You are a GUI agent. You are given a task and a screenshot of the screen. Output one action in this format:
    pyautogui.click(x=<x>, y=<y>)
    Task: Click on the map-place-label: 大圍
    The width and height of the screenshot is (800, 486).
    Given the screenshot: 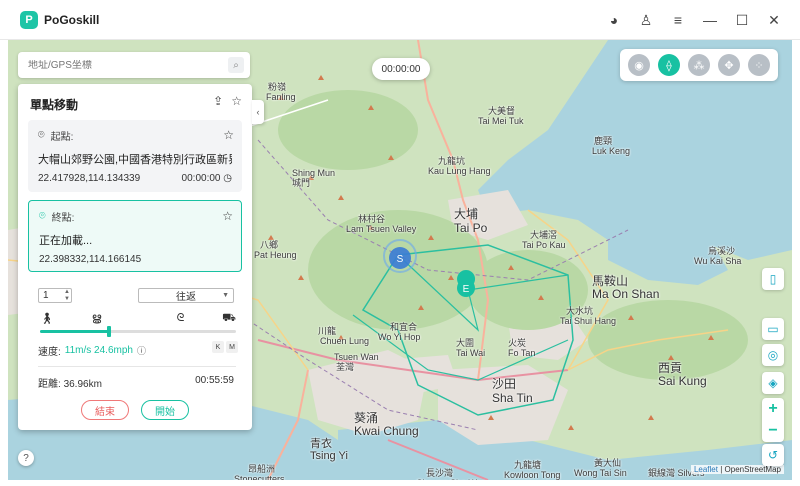 What is the action you would take?
    pyautogui.click(x=465, y=343)
    